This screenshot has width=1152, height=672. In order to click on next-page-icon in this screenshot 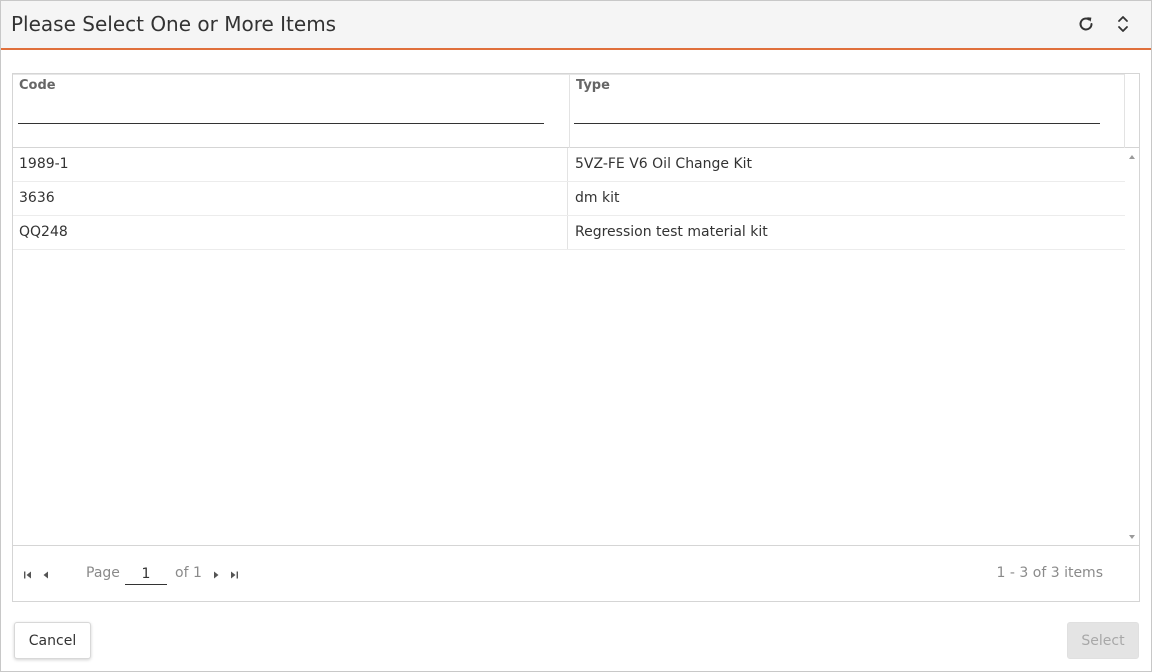, I will do `click(216, 574)`.